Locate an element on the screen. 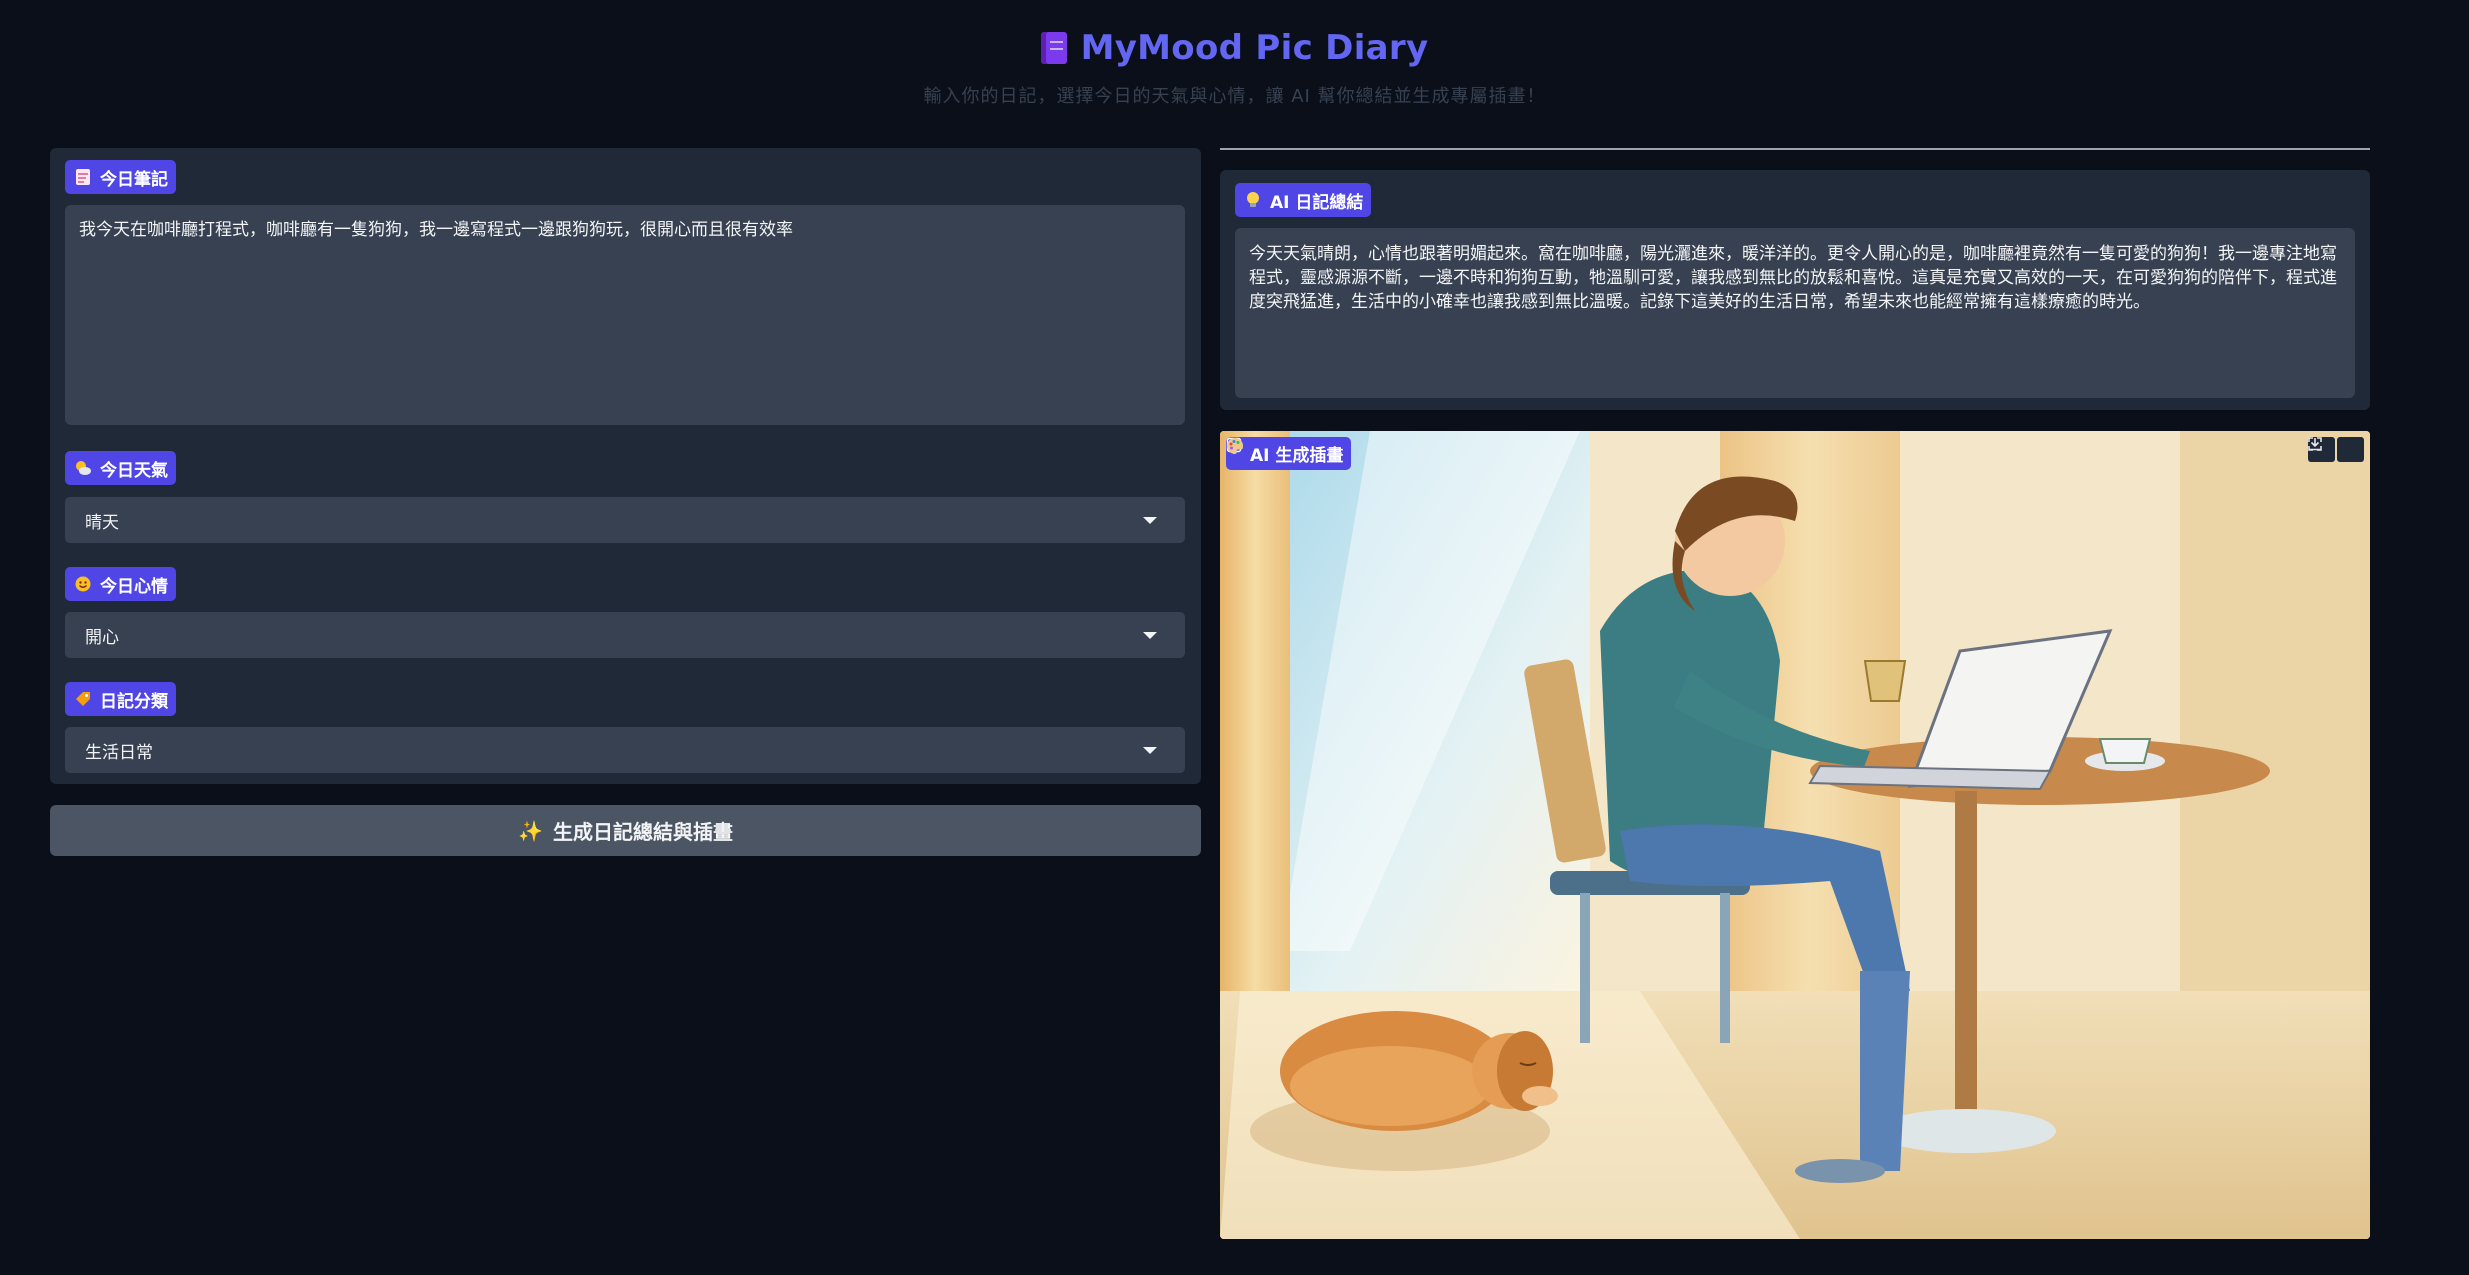 The width and height of the screenshot is (2469, 1275). memo-icon is located at coordinates (83, 177).